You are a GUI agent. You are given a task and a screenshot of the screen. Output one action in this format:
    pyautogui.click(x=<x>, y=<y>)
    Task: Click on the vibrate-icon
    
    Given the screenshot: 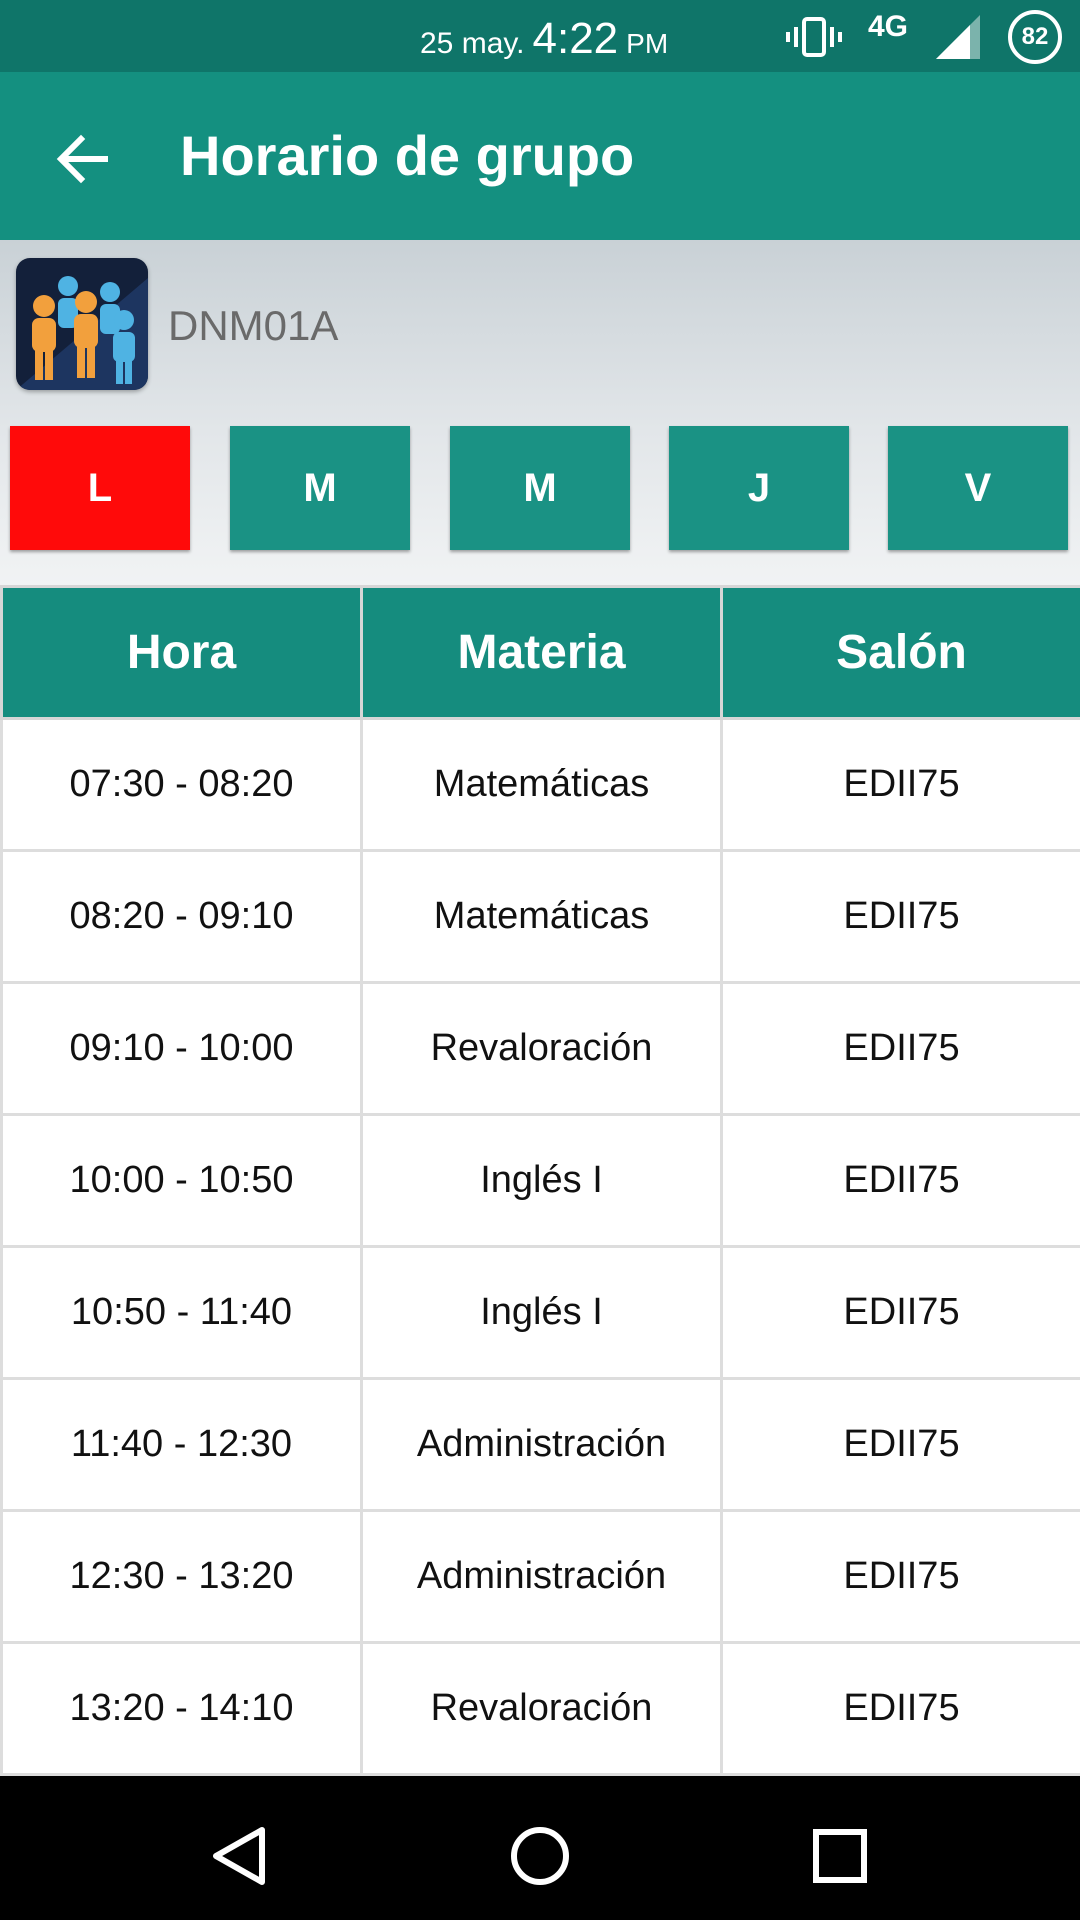 What is the action you would take?
    pyautogui.click(x=813, y=37)
    